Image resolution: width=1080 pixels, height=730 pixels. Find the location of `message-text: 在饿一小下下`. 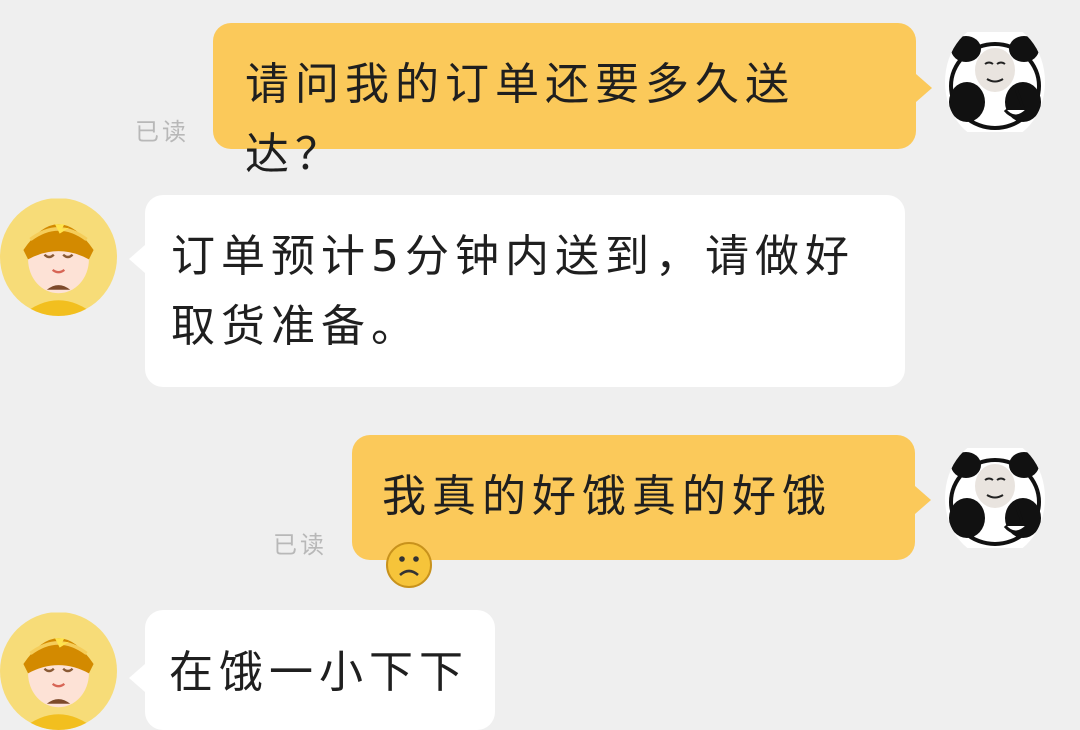

message-text: 在饿一小下下 is located at coordinates (319, 672).